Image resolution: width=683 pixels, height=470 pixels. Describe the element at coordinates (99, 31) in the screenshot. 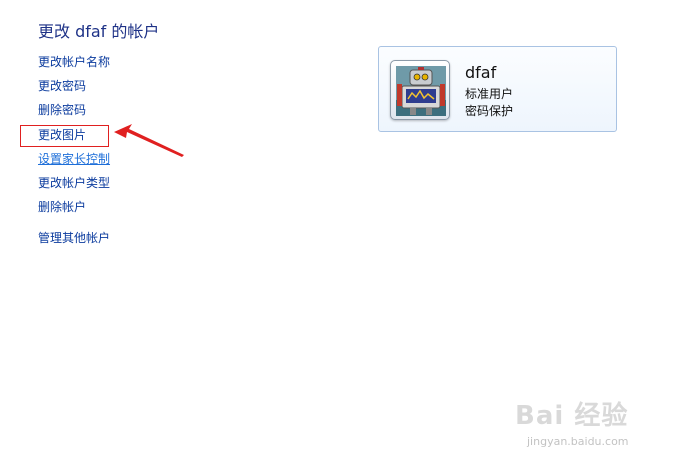

I see `page-title: 更改 dfaf 的帐户` at that location.